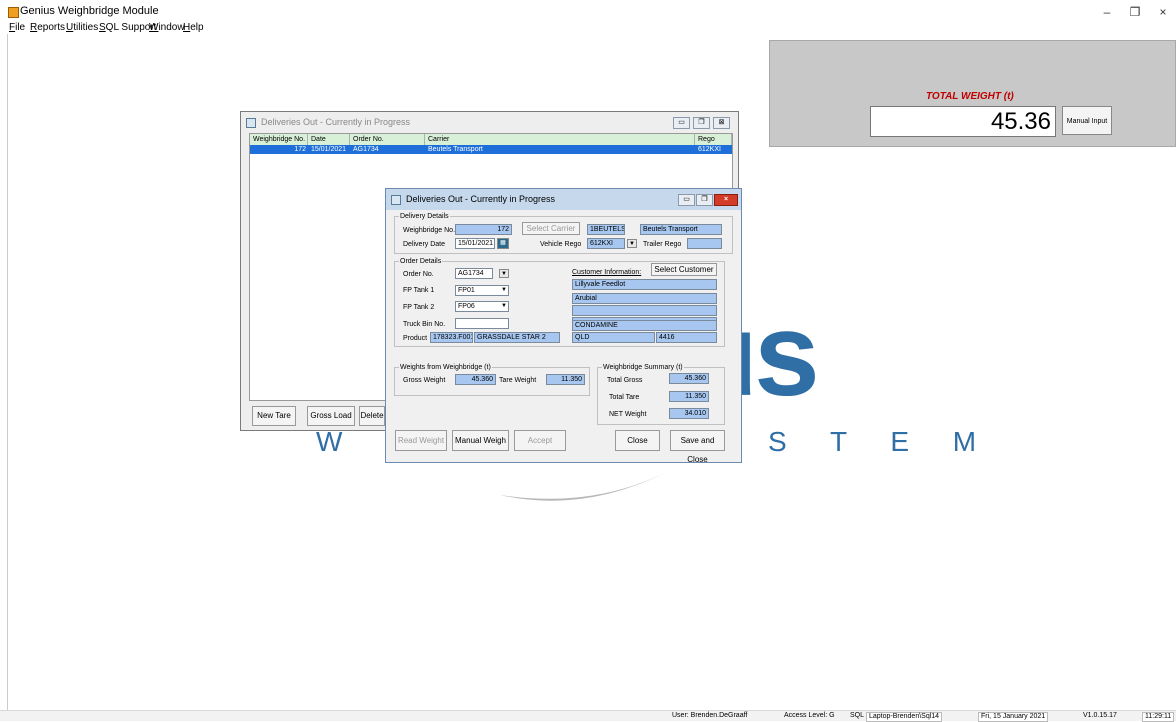 The width and height of the screenshot is (1176, 722). Describe the element at coordinates (474, 273) in the screenshot. I see `order-no-field: AG1734` at that location.